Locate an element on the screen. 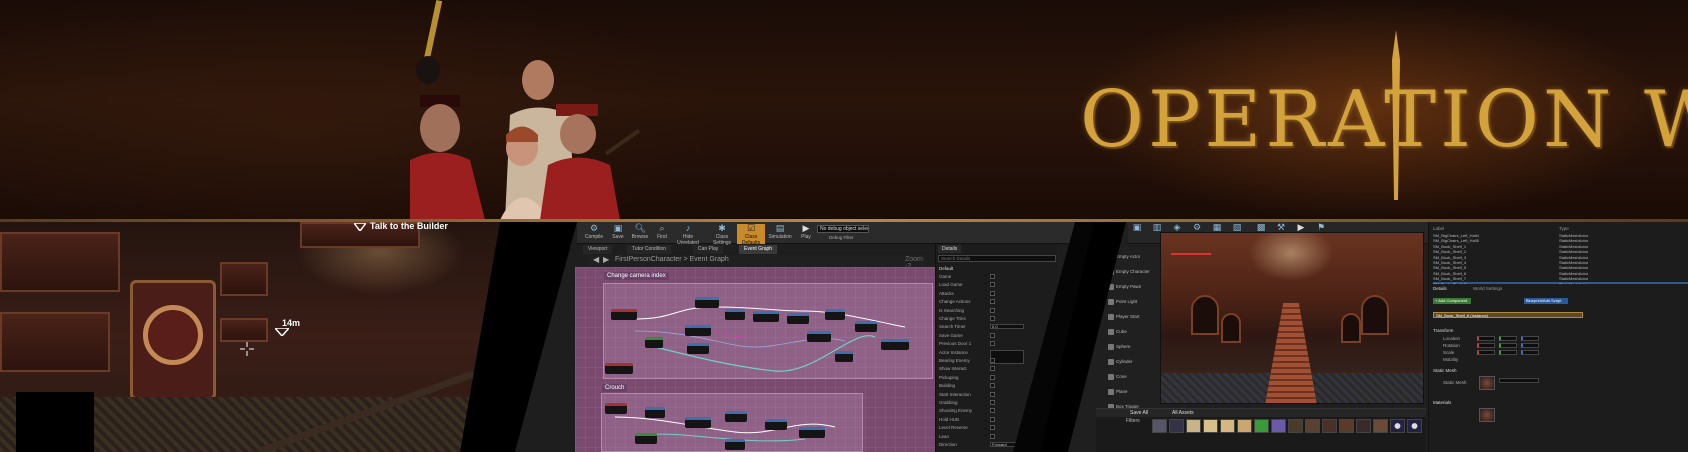  build-button: ▩ is located at coordinates (1261, 227).